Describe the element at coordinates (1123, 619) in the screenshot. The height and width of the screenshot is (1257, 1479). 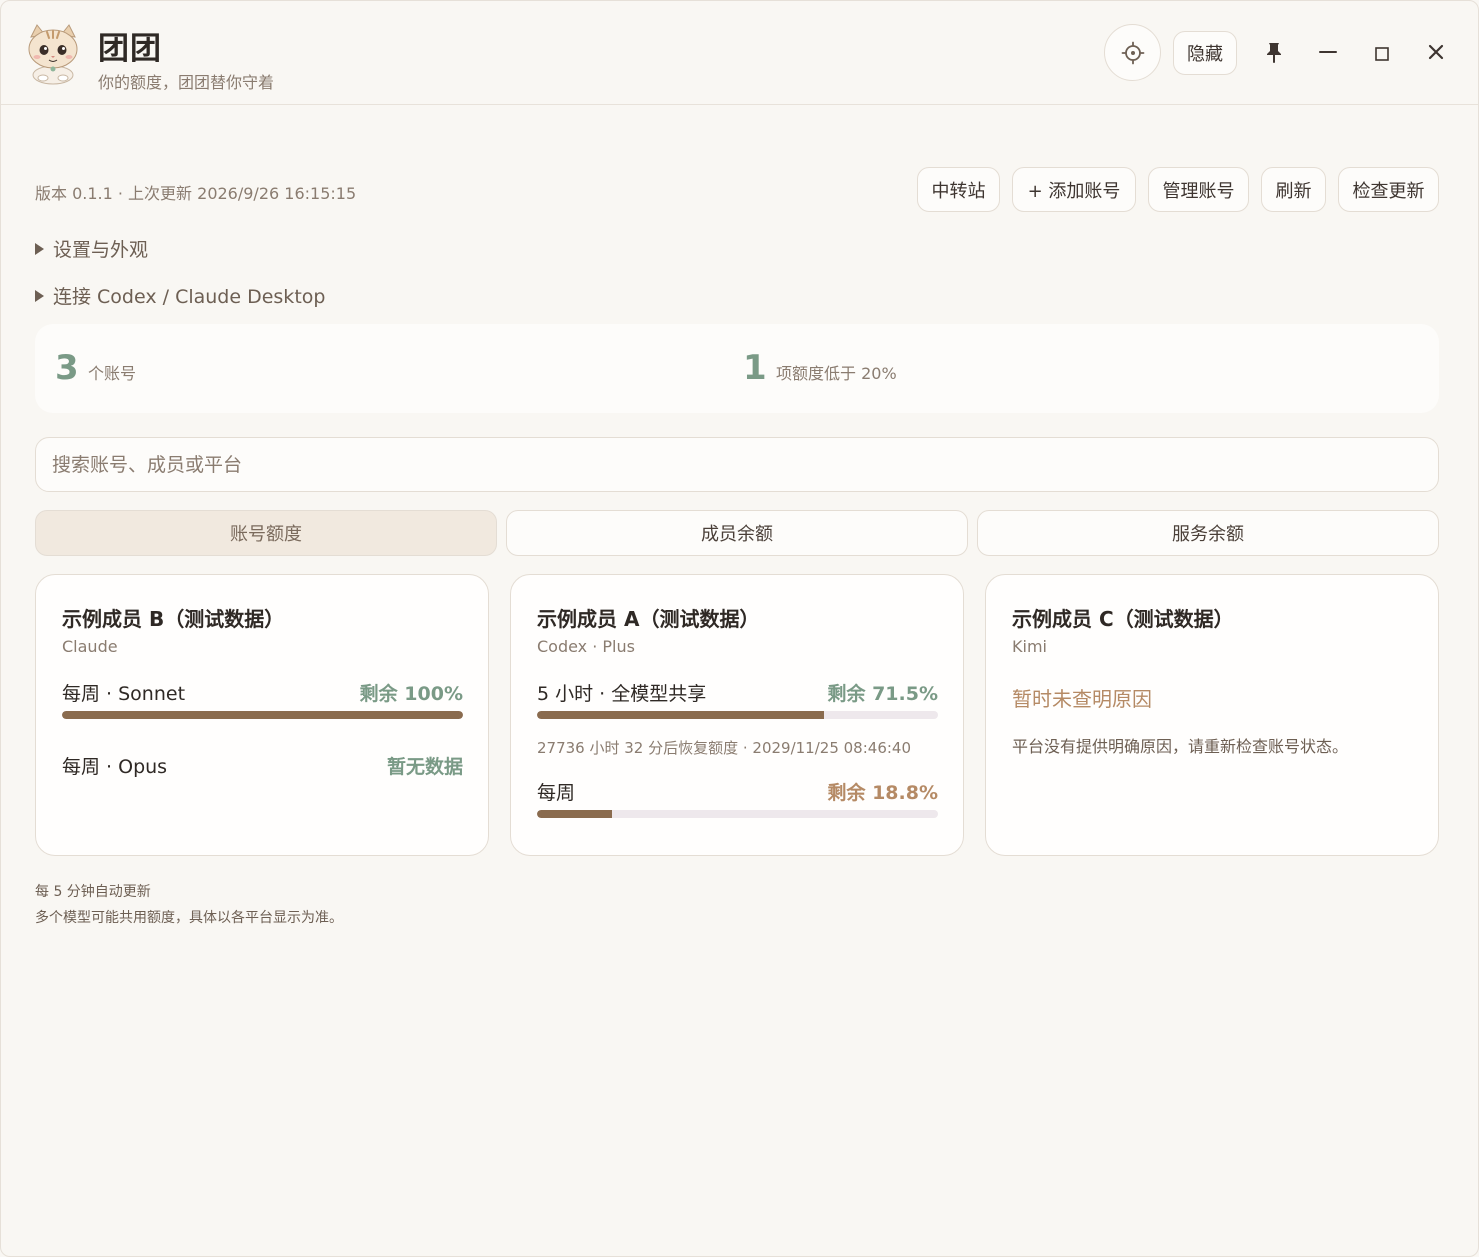
I see `card-title: 示例成员 C（测试数据）` at that location.